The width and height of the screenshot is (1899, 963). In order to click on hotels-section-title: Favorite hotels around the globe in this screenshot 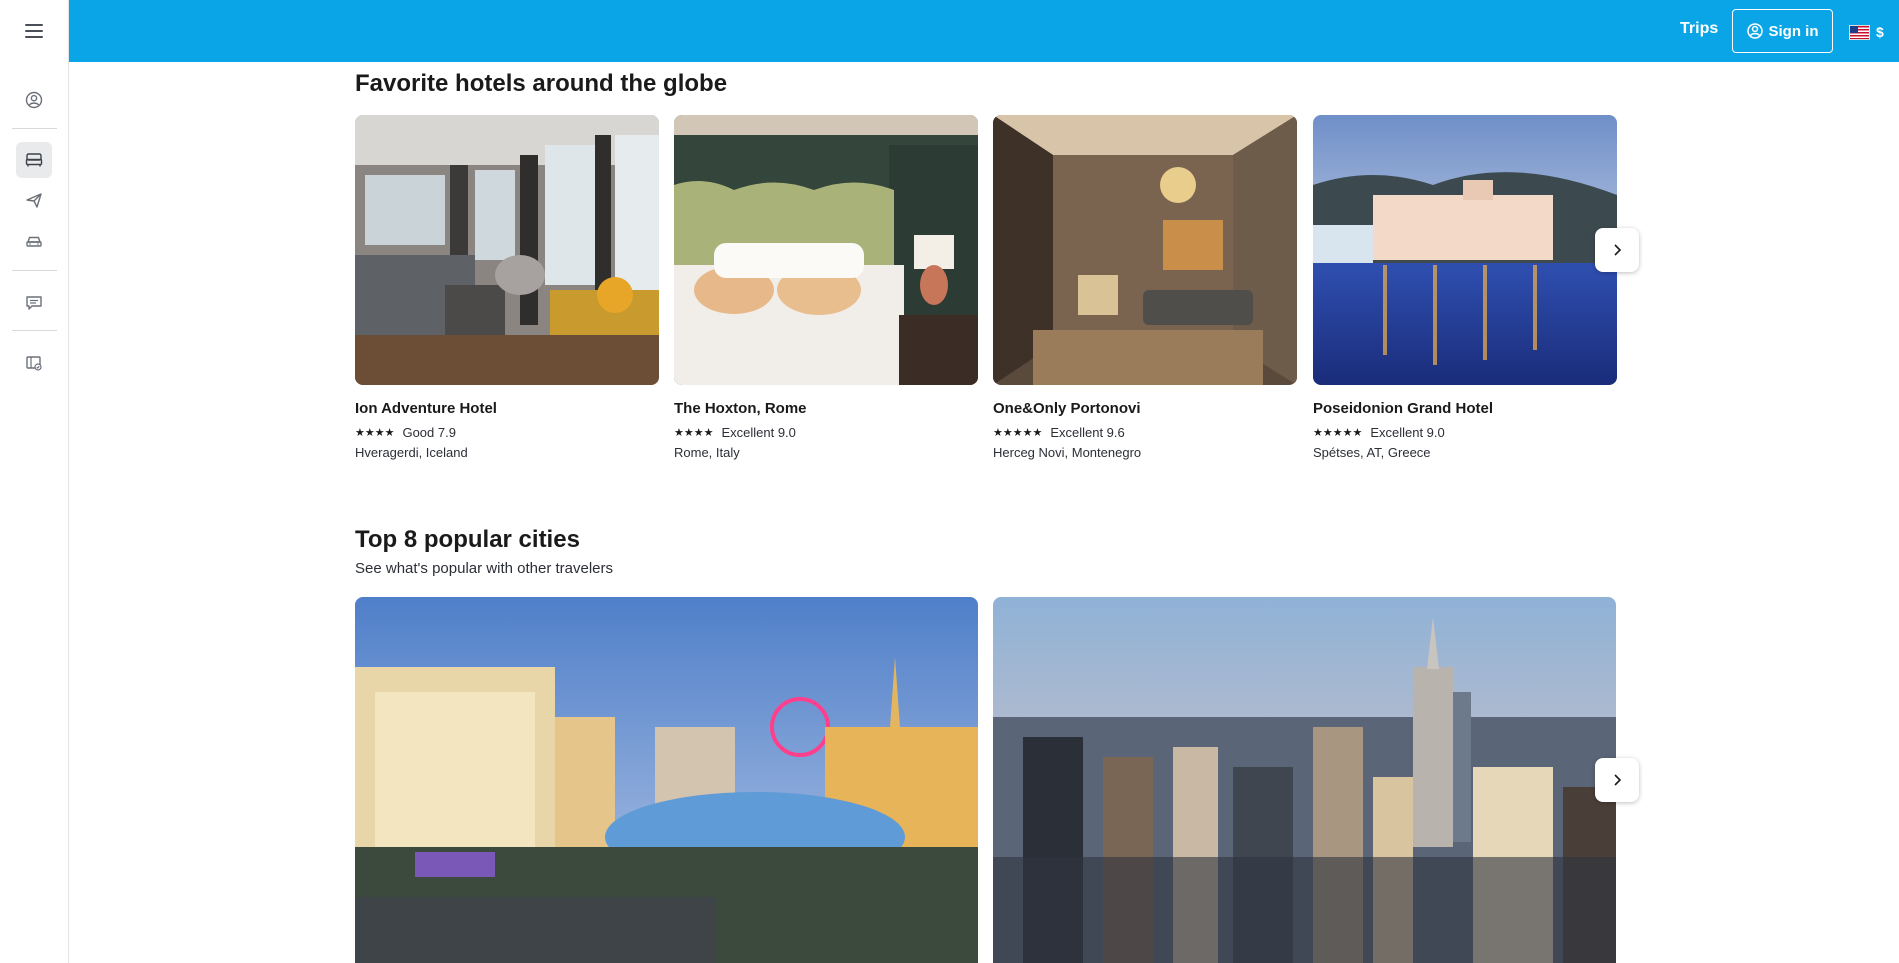, I will do `click(541, 83)`.